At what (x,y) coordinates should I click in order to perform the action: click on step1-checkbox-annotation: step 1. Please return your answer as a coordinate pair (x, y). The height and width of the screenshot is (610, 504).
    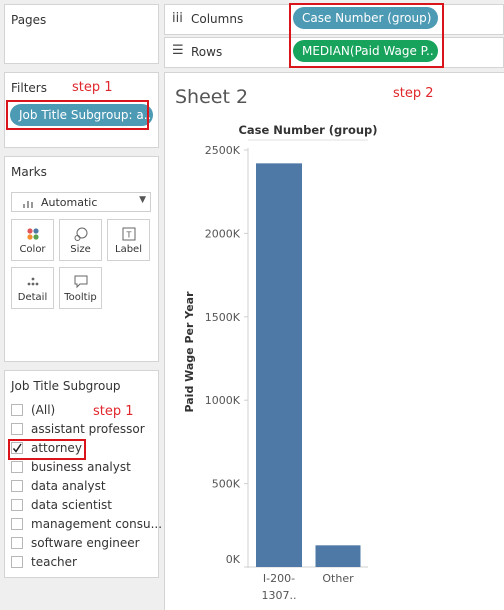
    Looking at the image, I should click on (113, 411).